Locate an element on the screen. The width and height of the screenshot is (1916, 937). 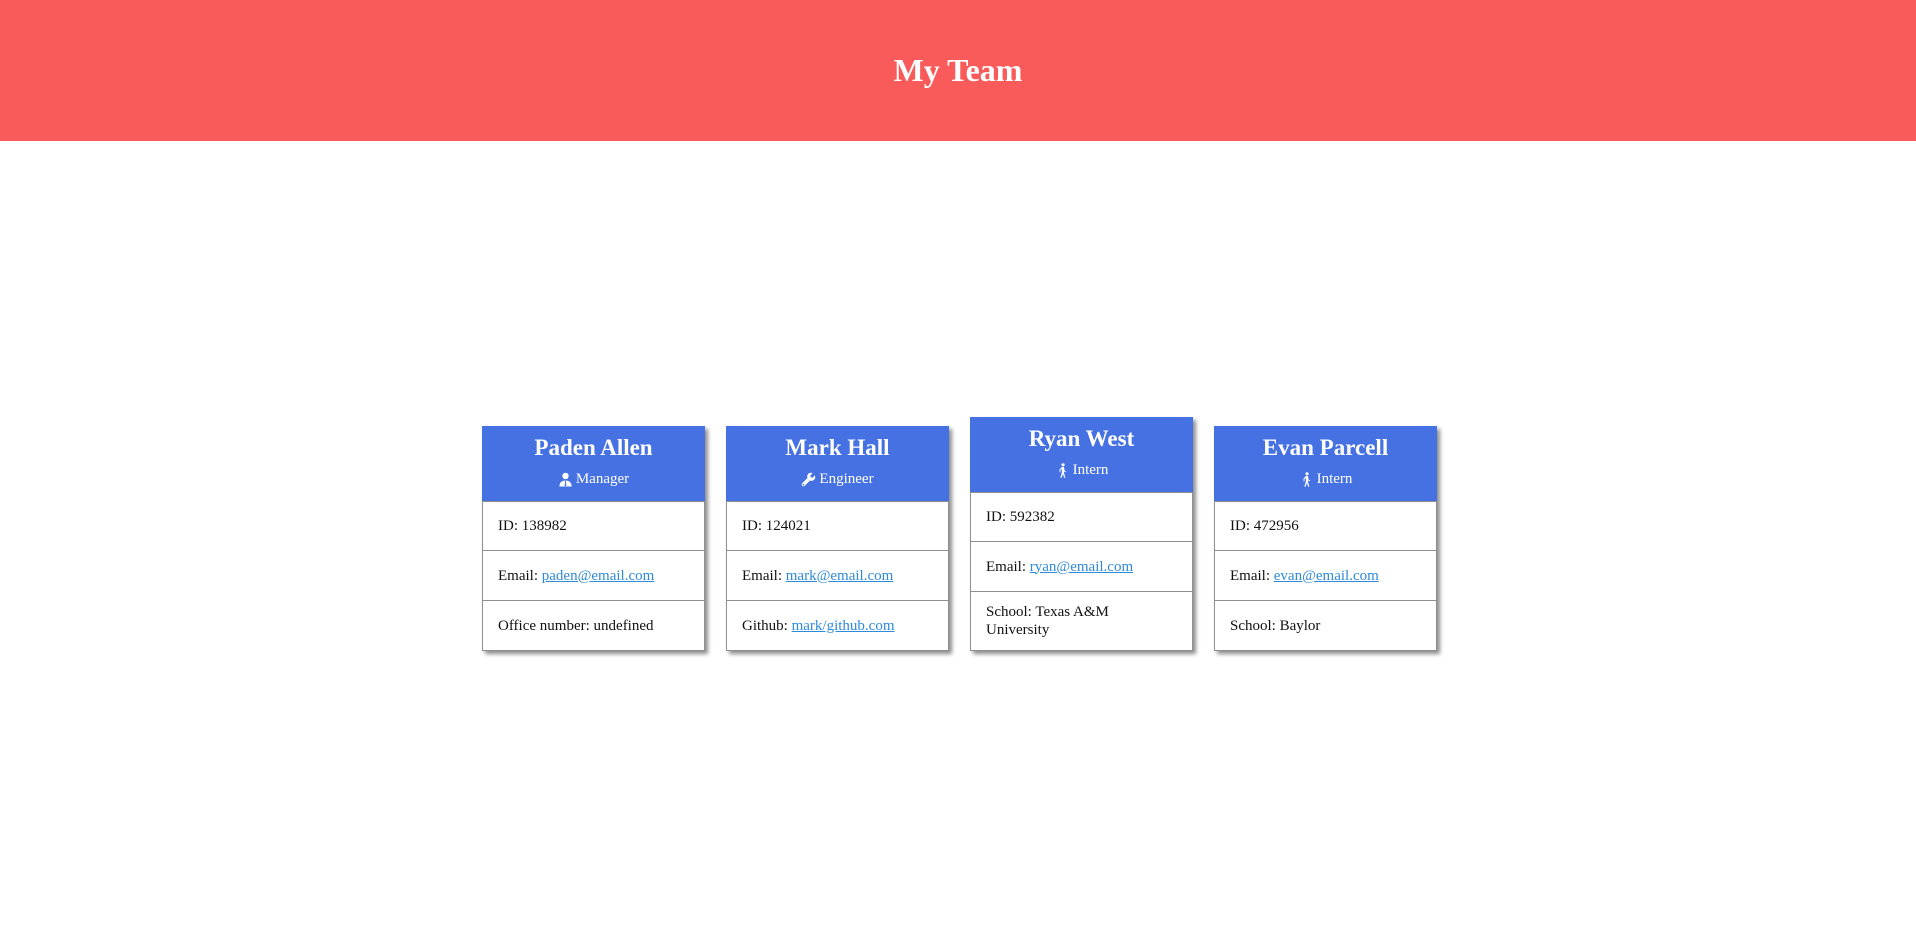
school-row: School: Texas A&M University is located at coordinates (1081, 621).